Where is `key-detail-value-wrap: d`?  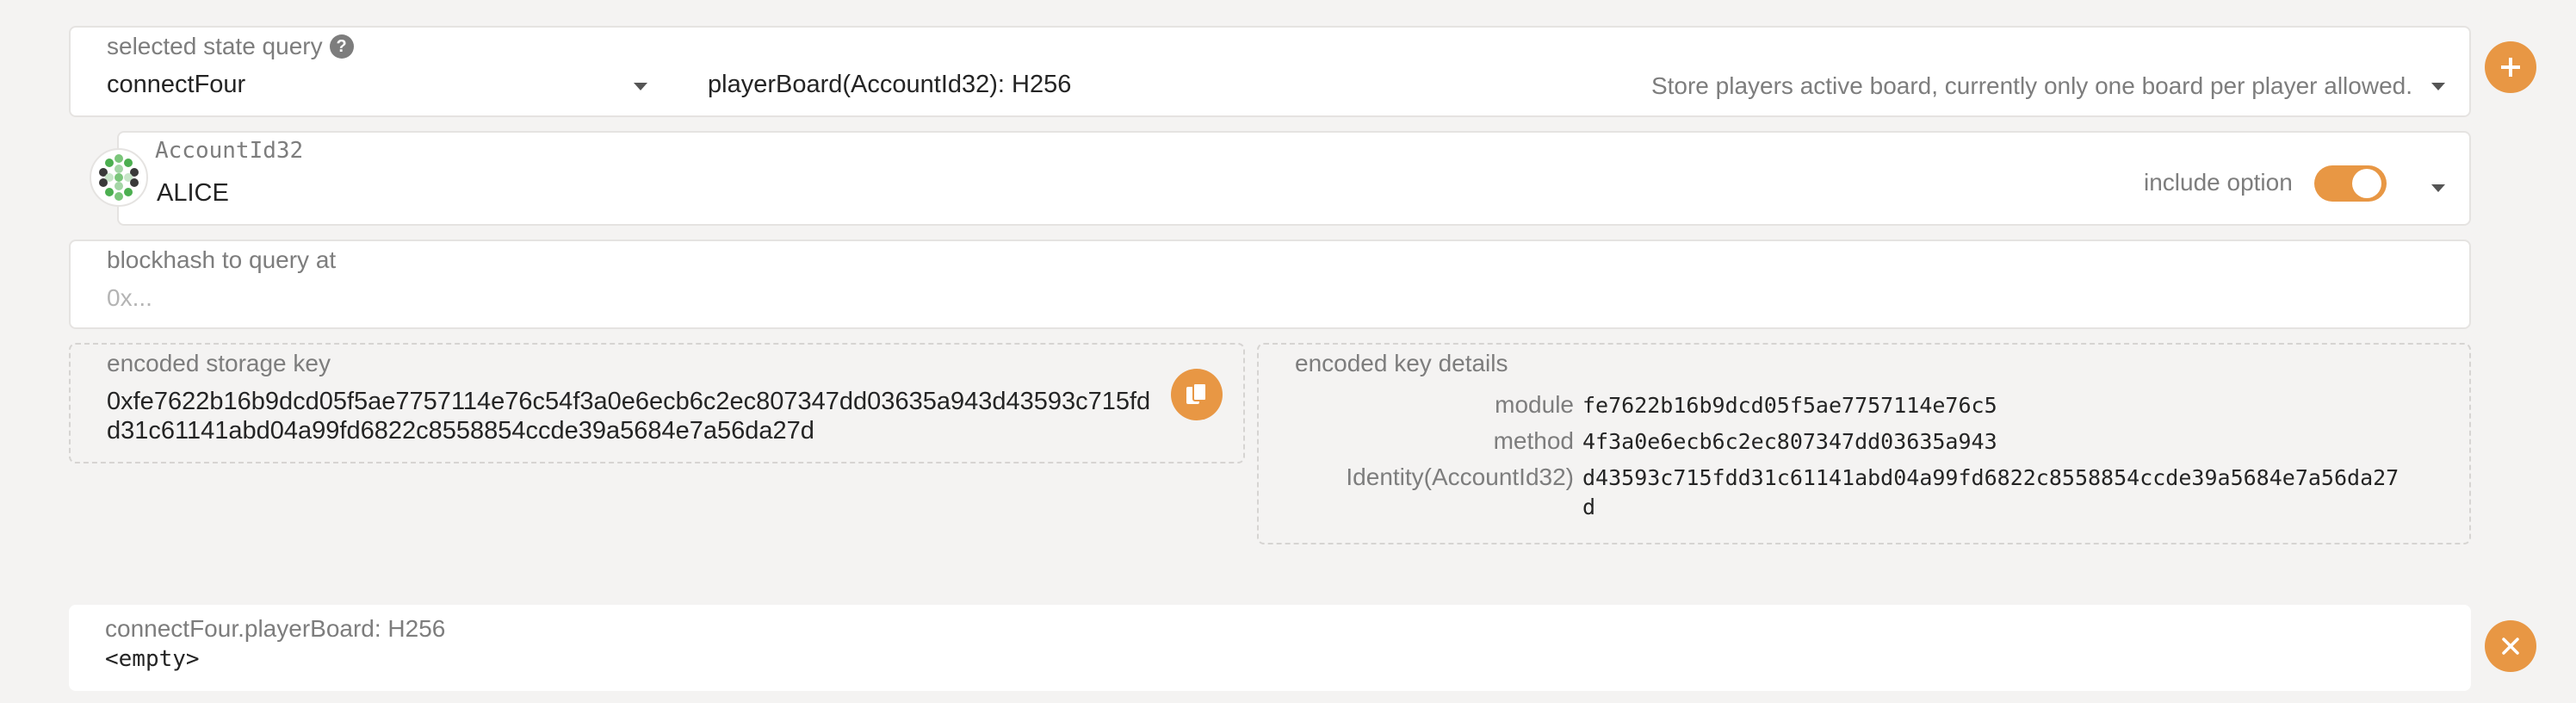 key-detail-value-wrap: d is located at coordinates (1589, 507).